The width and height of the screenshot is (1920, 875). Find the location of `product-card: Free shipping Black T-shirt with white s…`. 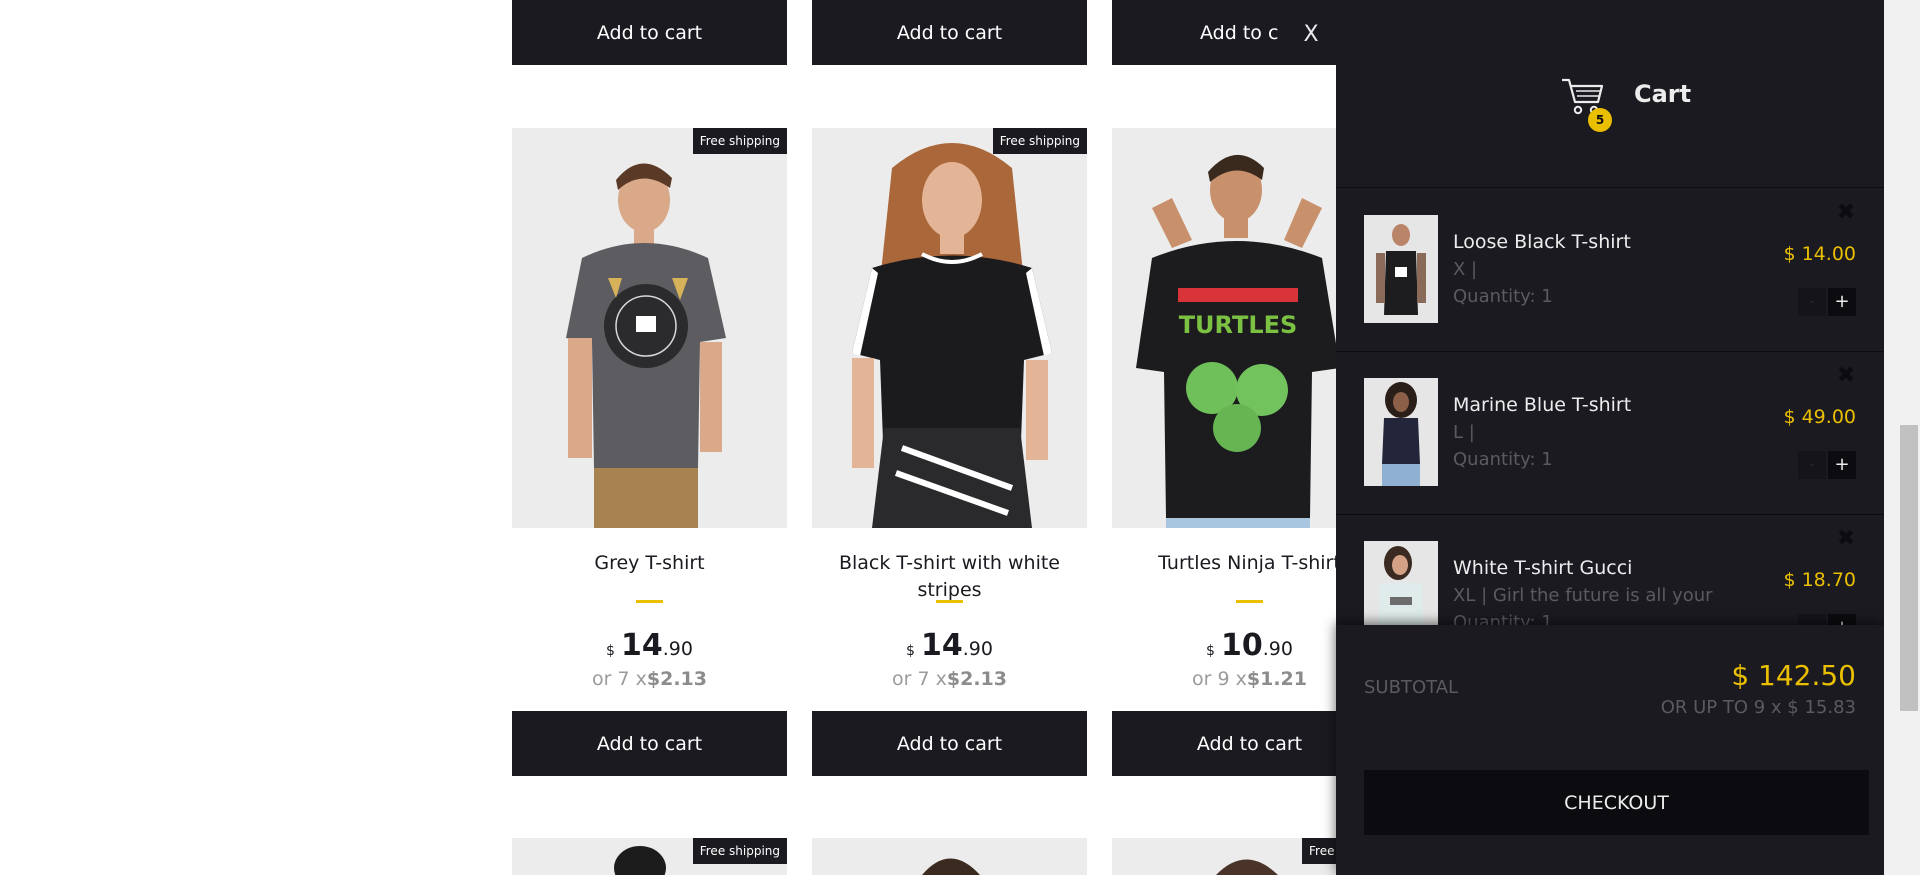

product-card: Free shipping Black T-shirt with white s… is located at coordinates (949, 366).